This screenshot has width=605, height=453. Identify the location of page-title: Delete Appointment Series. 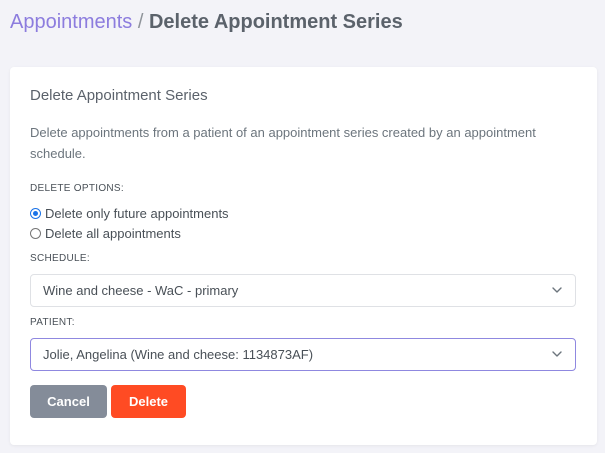
(275, 22).